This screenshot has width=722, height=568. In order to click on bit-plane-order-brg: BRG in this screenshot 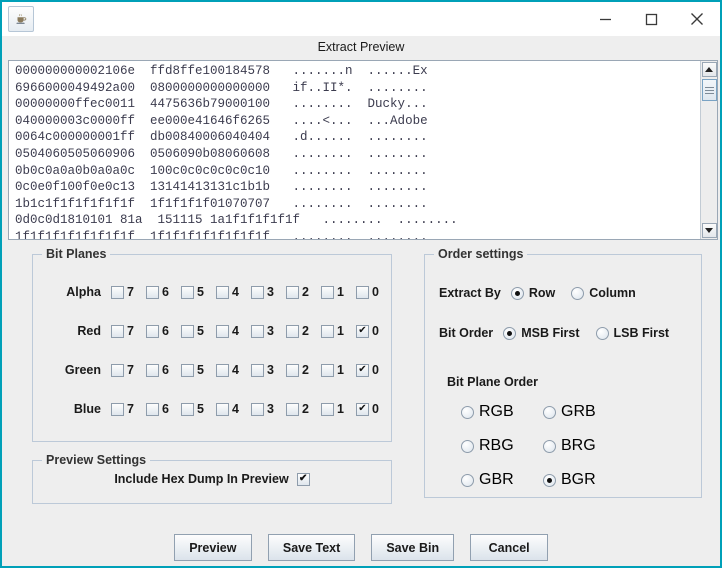, I will do `click(576, 446)`.